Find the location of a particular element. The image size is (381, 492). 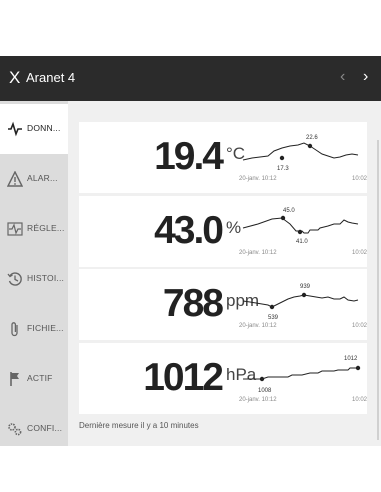

co2-time-start: 20-janv. 10:12 is located at coordinates (258, 326).